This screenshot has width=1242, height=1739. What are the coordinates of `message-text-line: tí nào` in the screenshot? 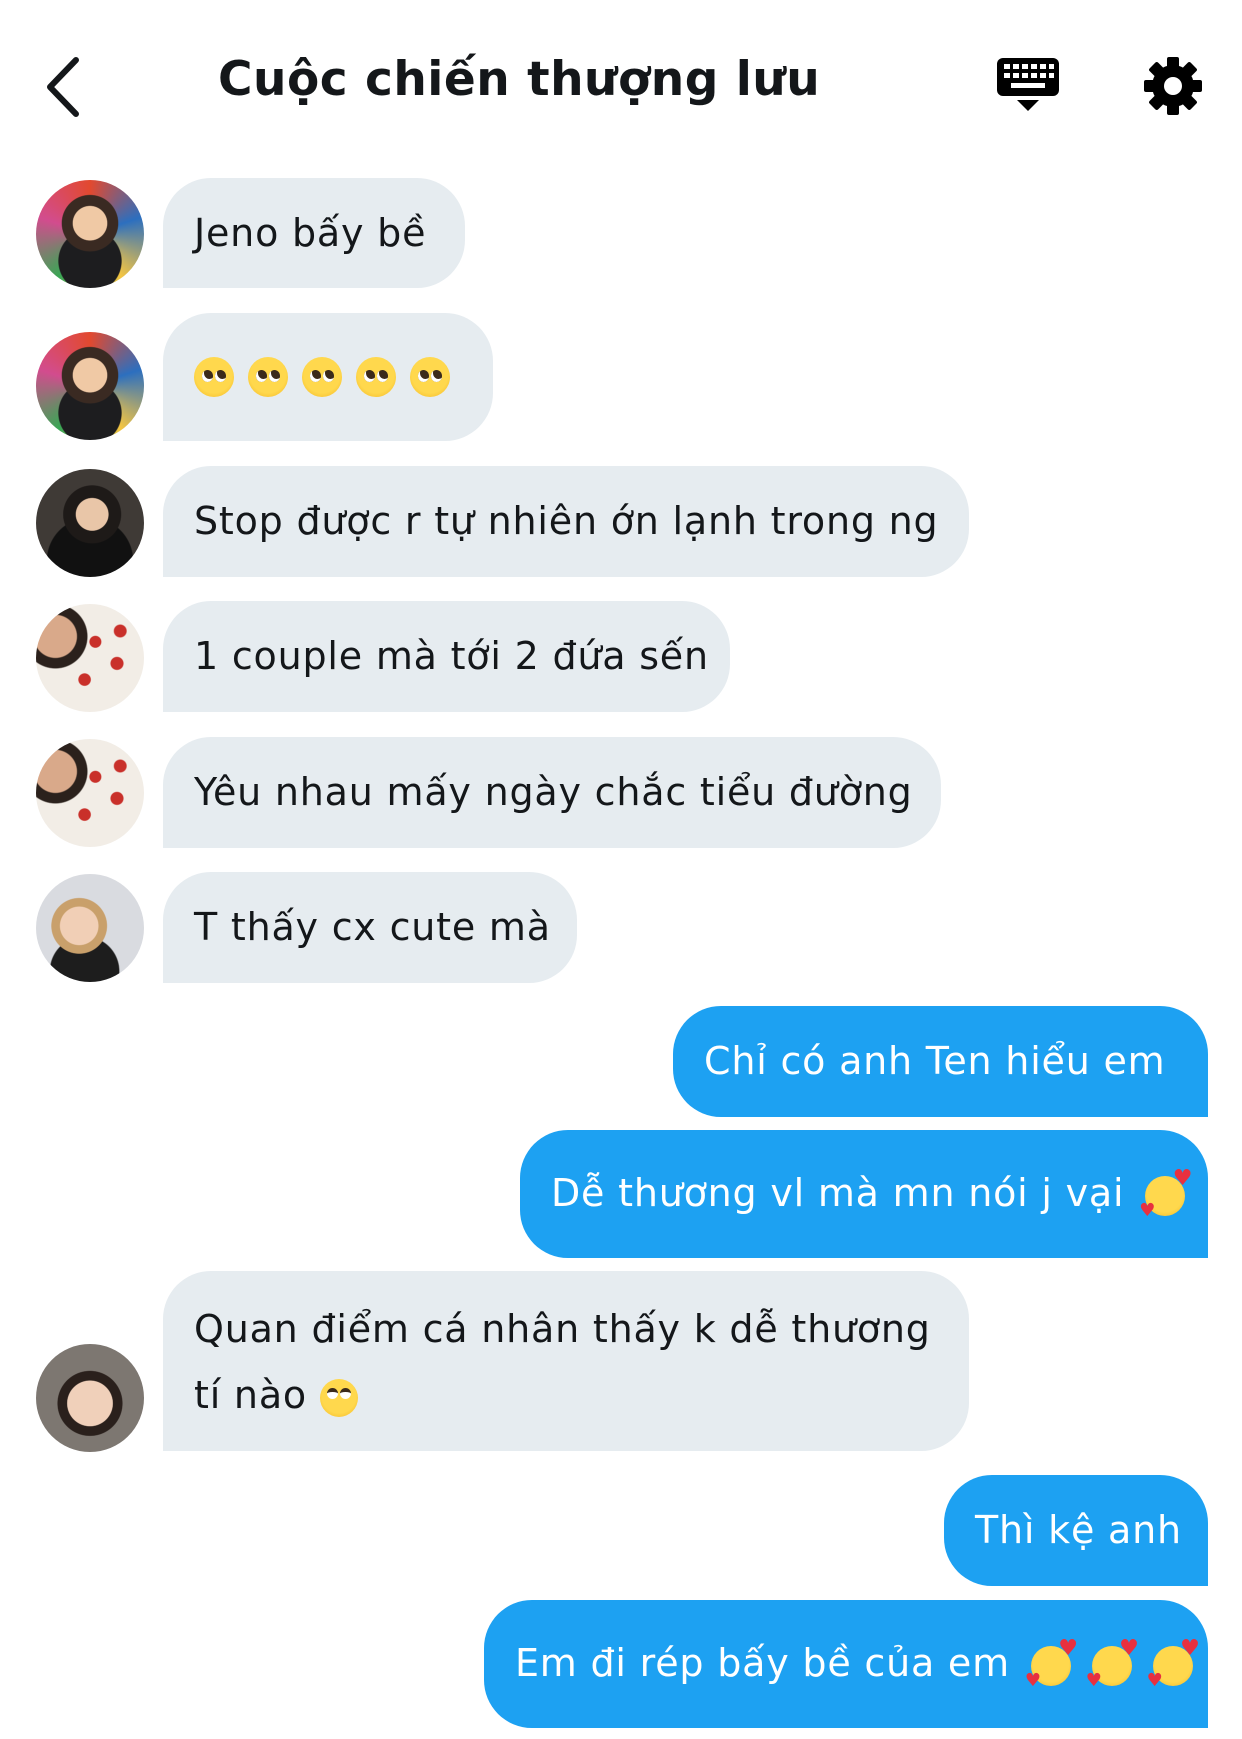 It's located at (581, 1395).